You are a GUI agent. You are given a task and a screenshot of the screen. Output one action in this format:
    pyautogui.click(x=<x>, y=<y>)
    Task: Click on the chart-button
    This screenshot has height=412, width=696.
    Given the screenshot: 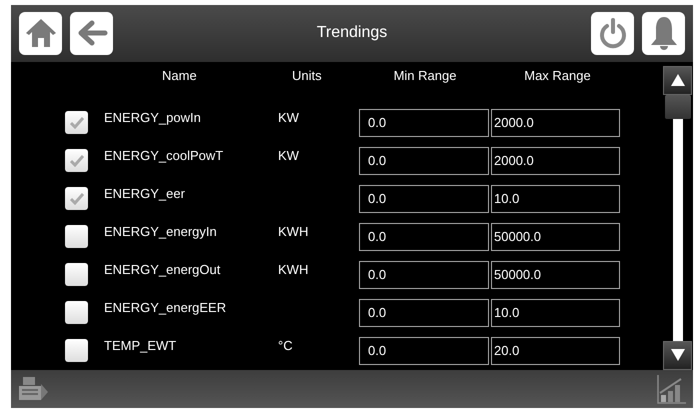 What is the action you would take?
    pyautogui.click(x=671, y=388)
    